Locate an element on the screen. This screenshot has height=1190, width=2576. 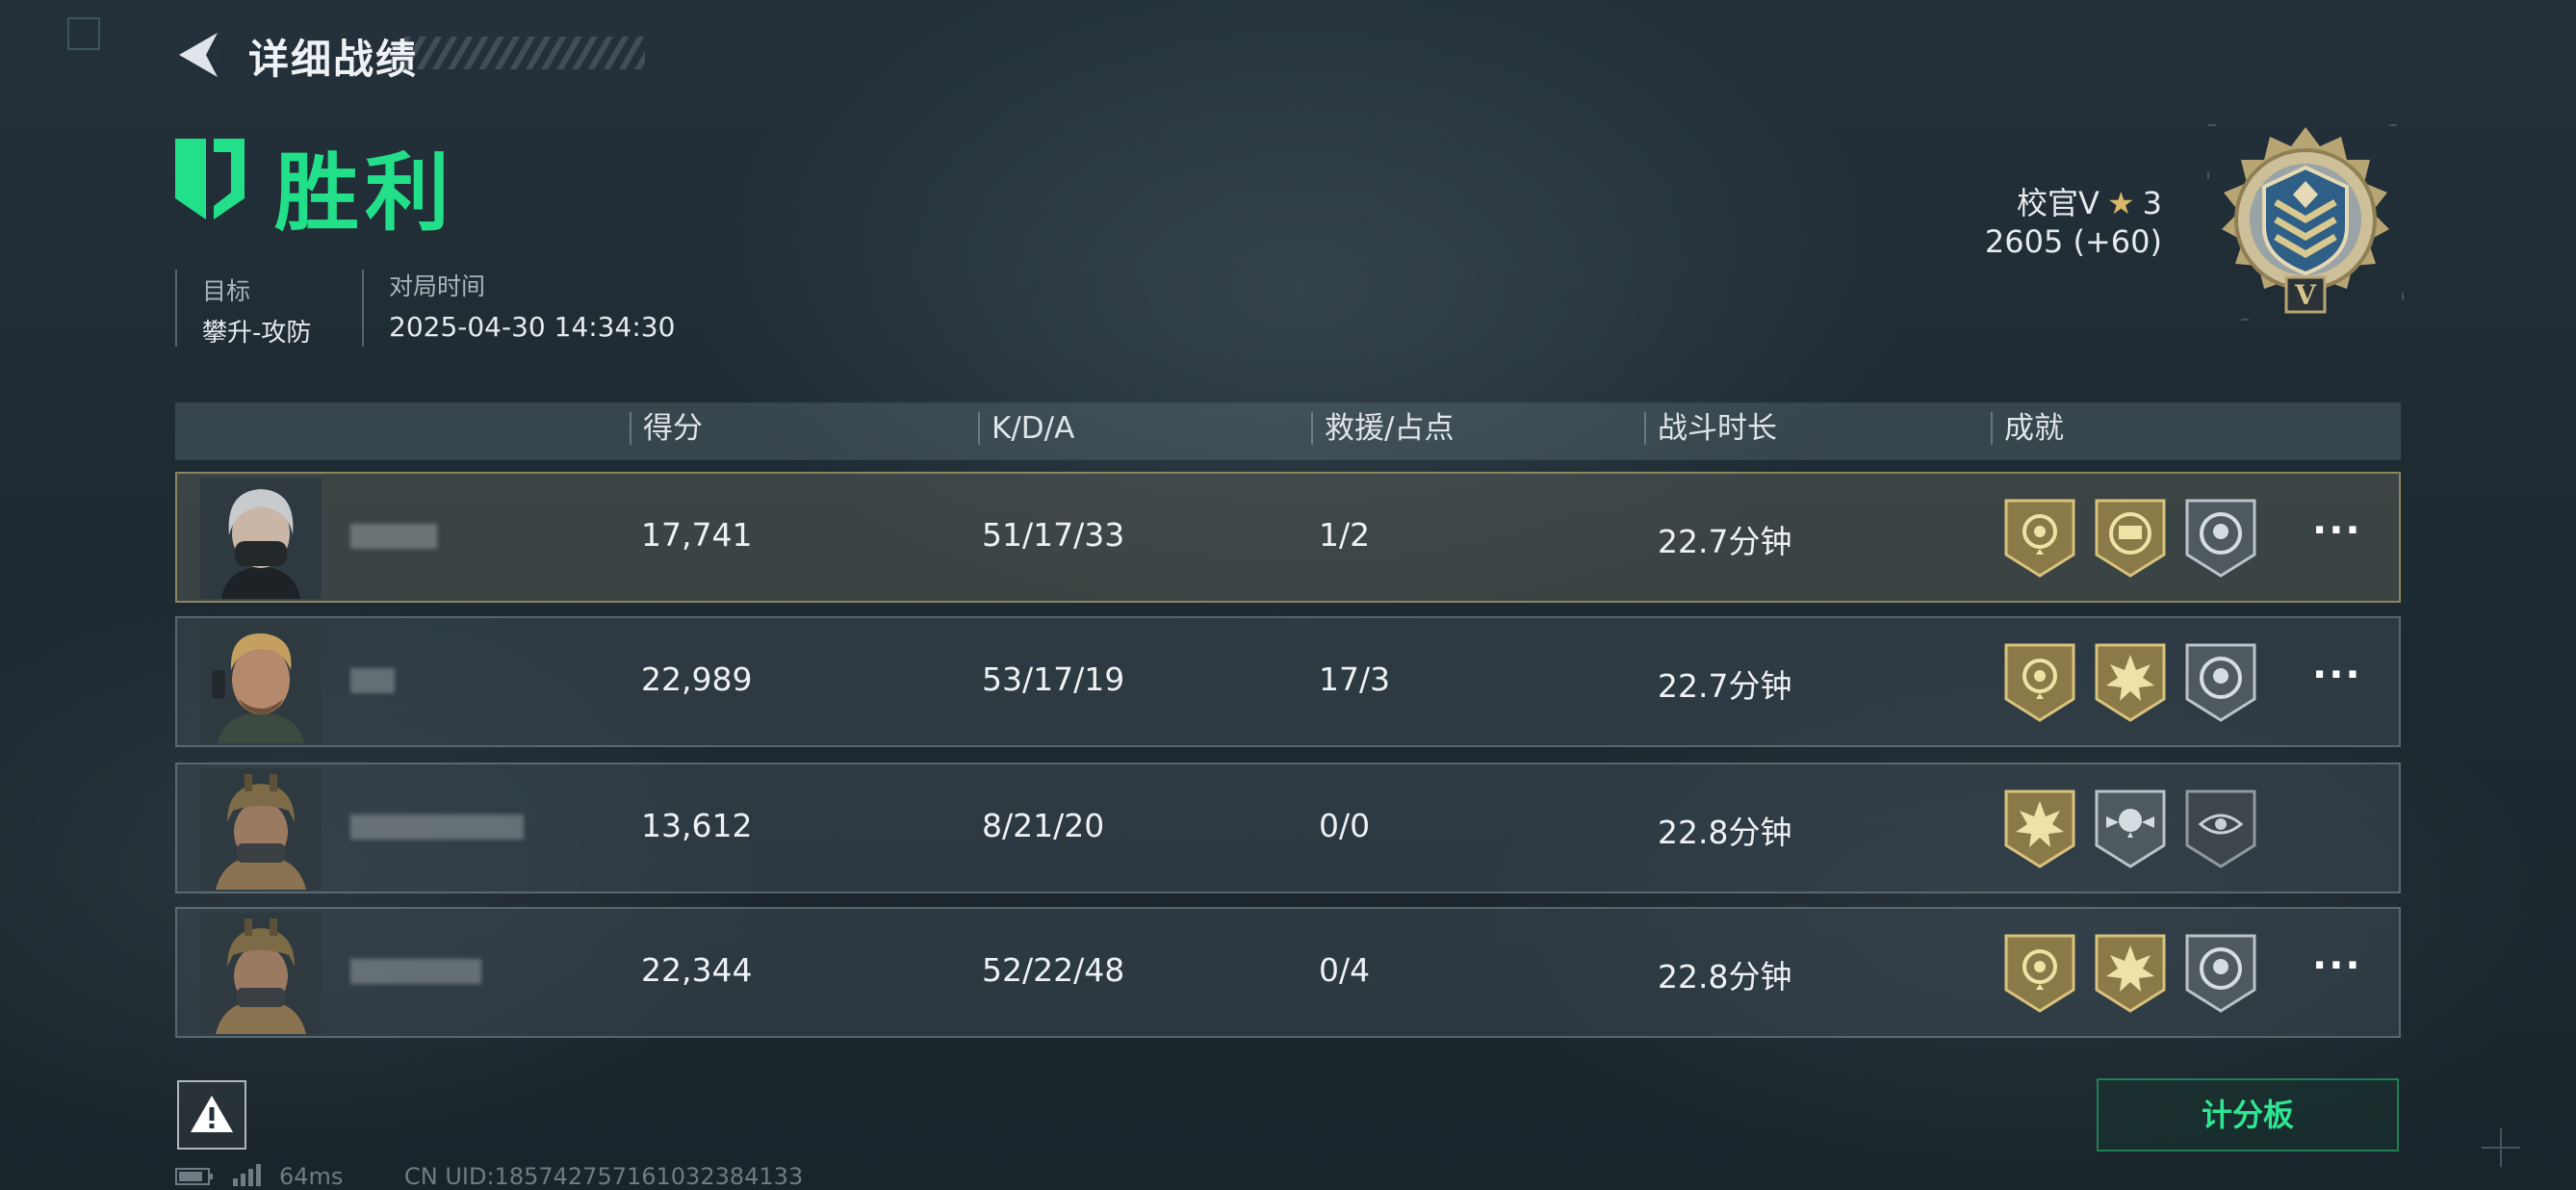
rank-emblem-letter: V is located at coordinates (2305, 295).